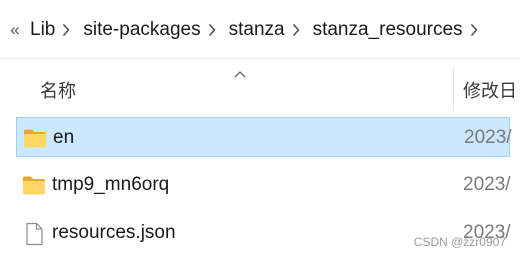 The width and height of the screenshot is (520, 259). What do you see at coordinates (459, 242) in the screenshot?
I see `watermark: CSDN @zzr0907` at bounding box center [459, 242].